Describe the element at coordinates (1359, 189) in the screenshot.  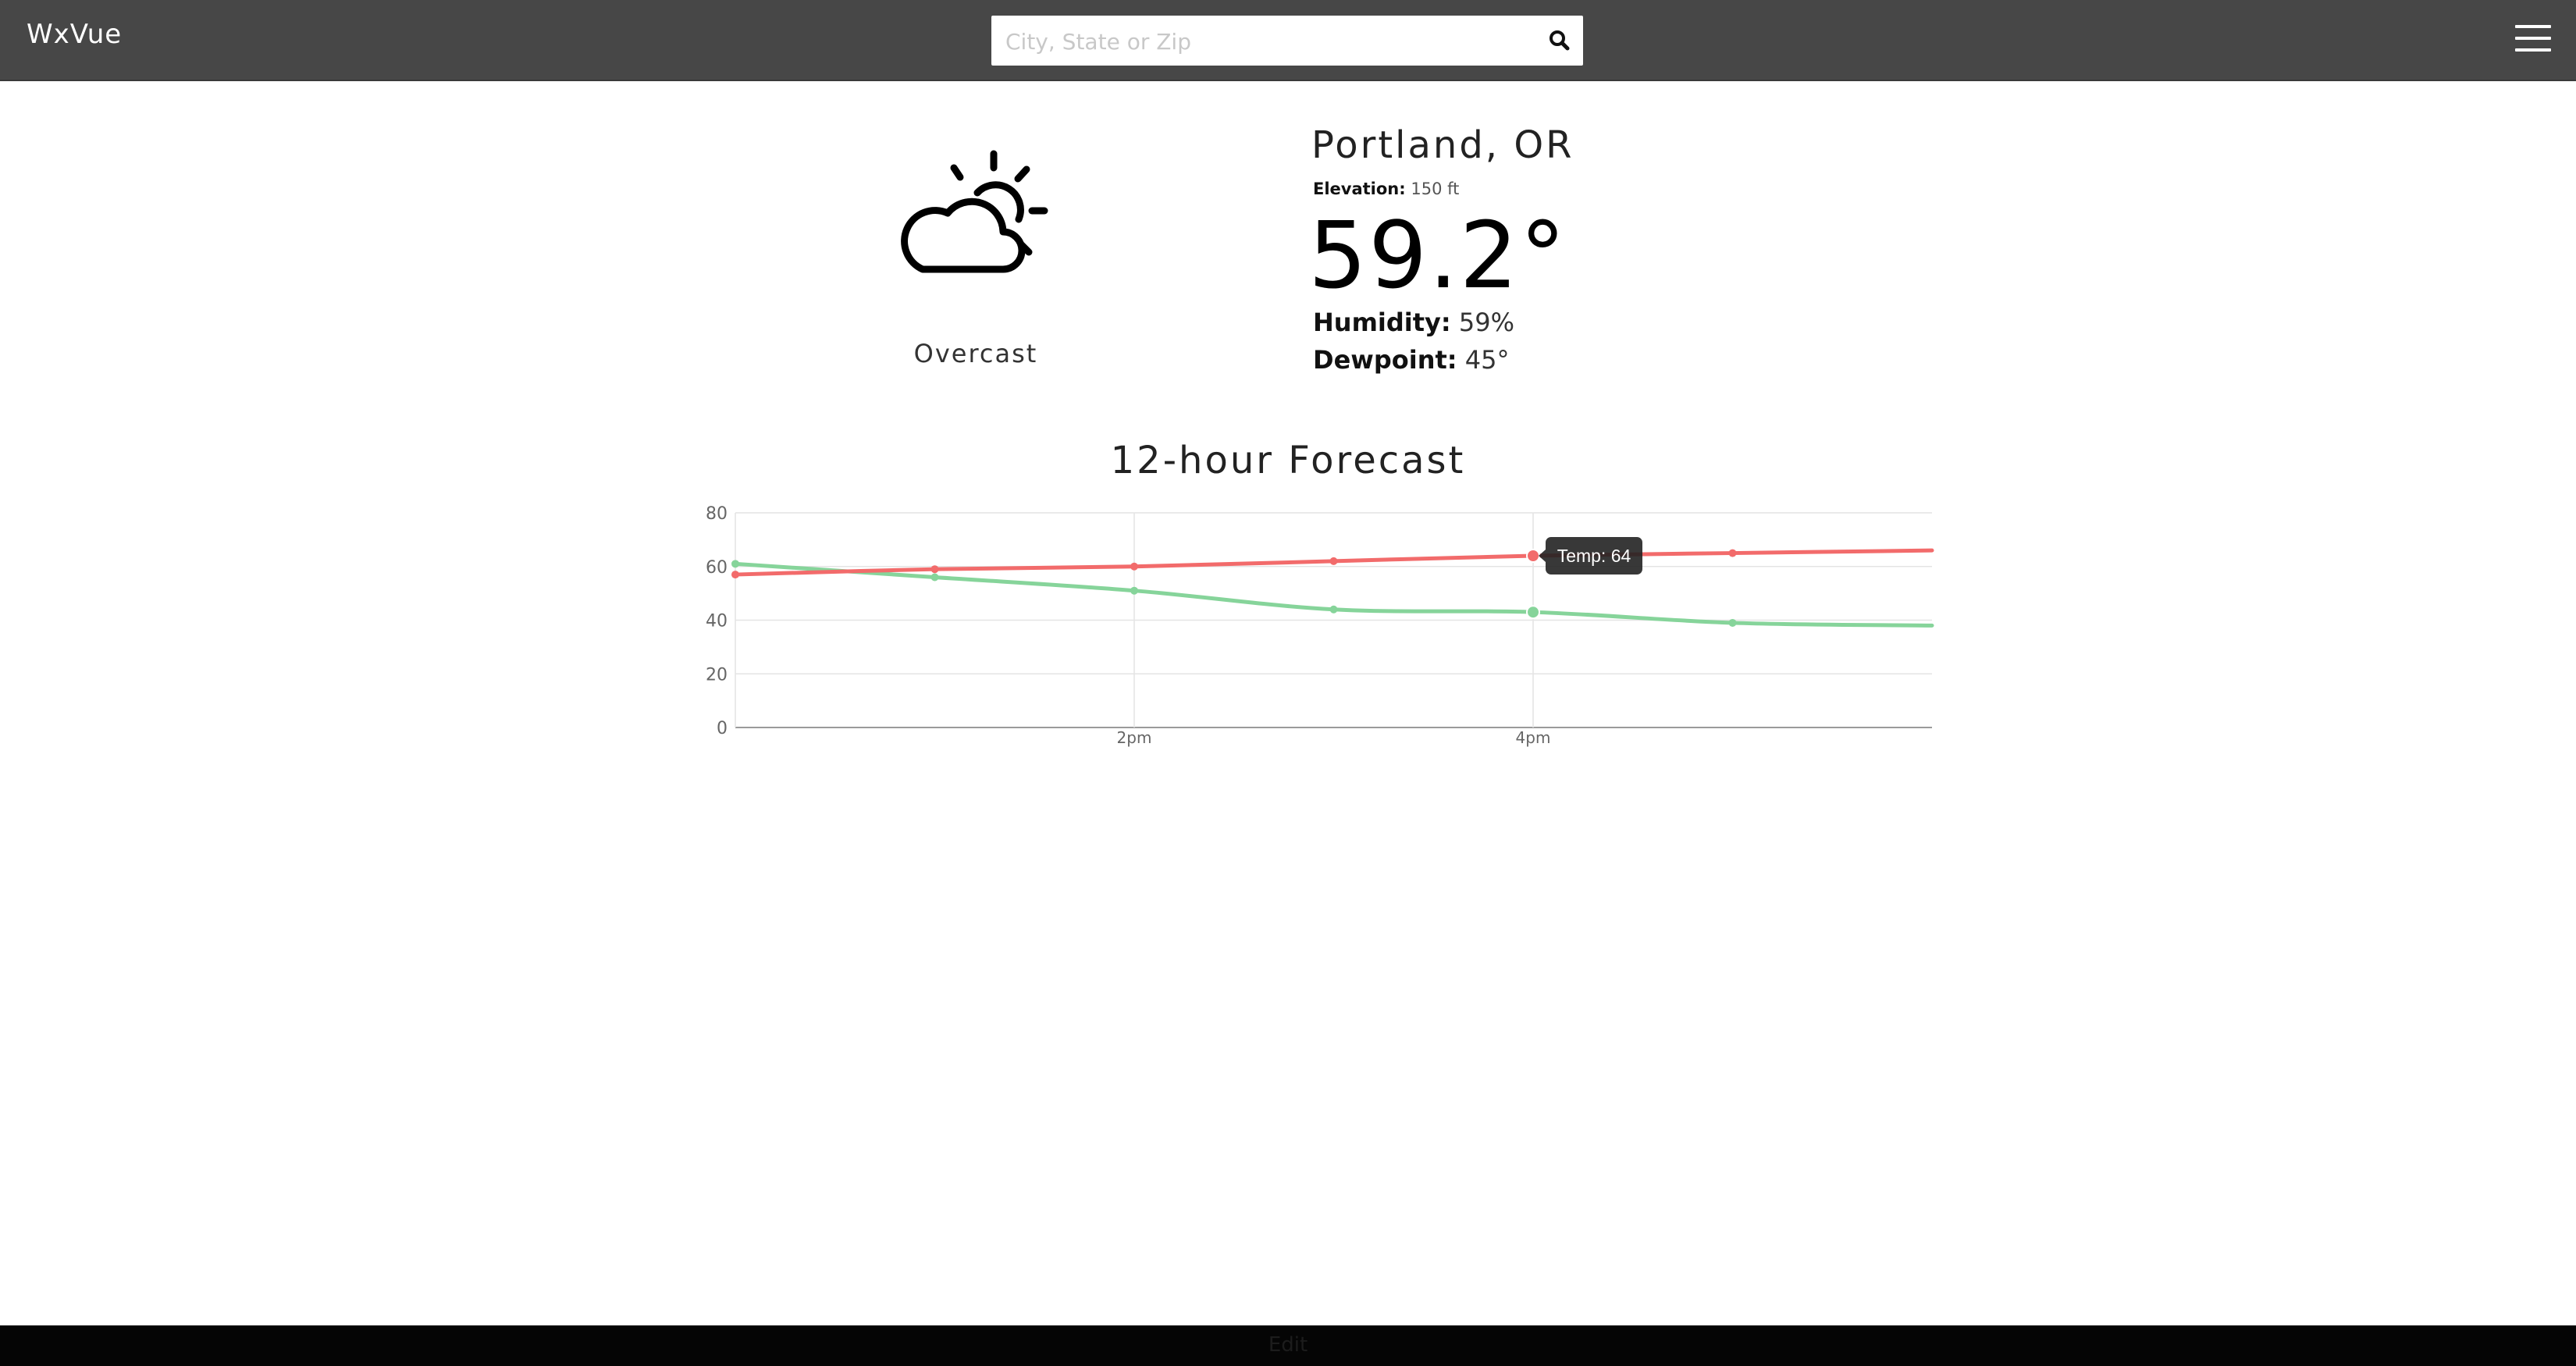
I see `elevation-label: Elevation:` at that location.